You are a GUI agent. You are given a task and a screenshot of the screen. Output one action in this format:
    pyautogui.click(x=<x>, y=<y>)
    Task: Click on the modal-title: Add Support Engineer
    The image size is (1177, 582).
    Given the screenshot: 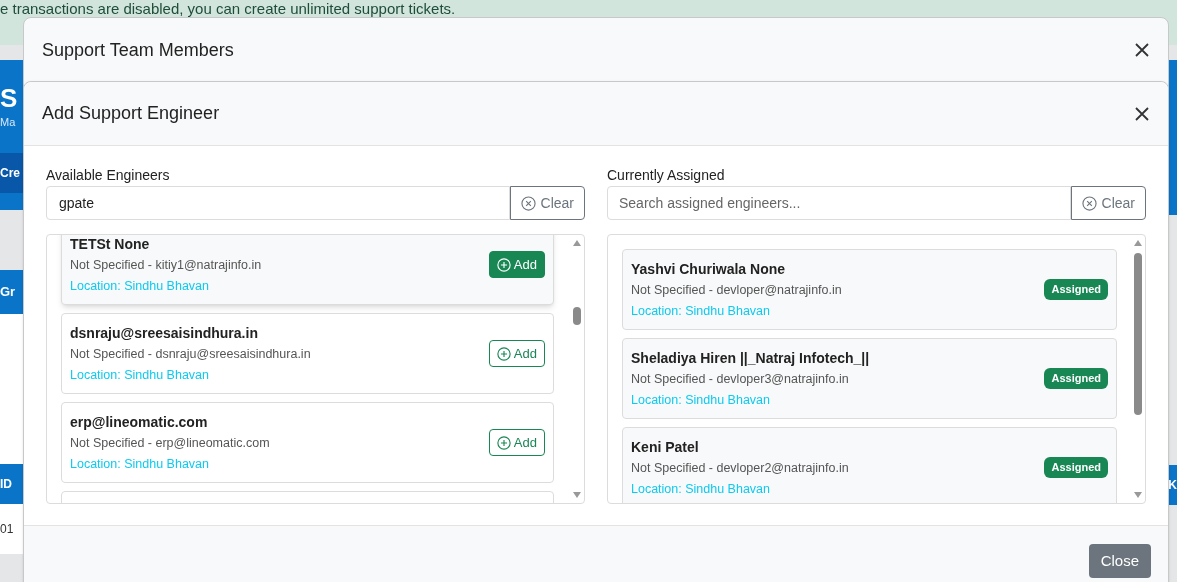 What is the action you would take?
    pyautogui.click(x=131, y=113)
    